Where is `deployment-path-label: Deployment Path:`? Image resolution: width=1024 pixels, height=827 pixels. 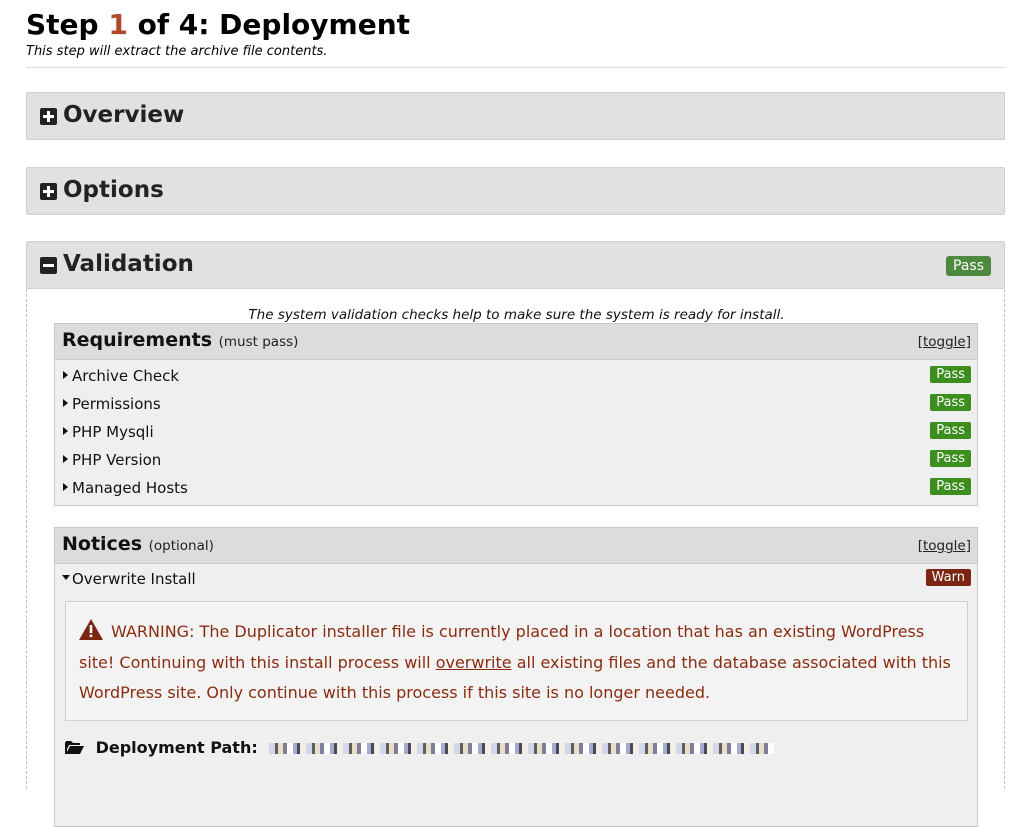
deployment-path-label: Deployment Path: is located at coordinates (176, 747).